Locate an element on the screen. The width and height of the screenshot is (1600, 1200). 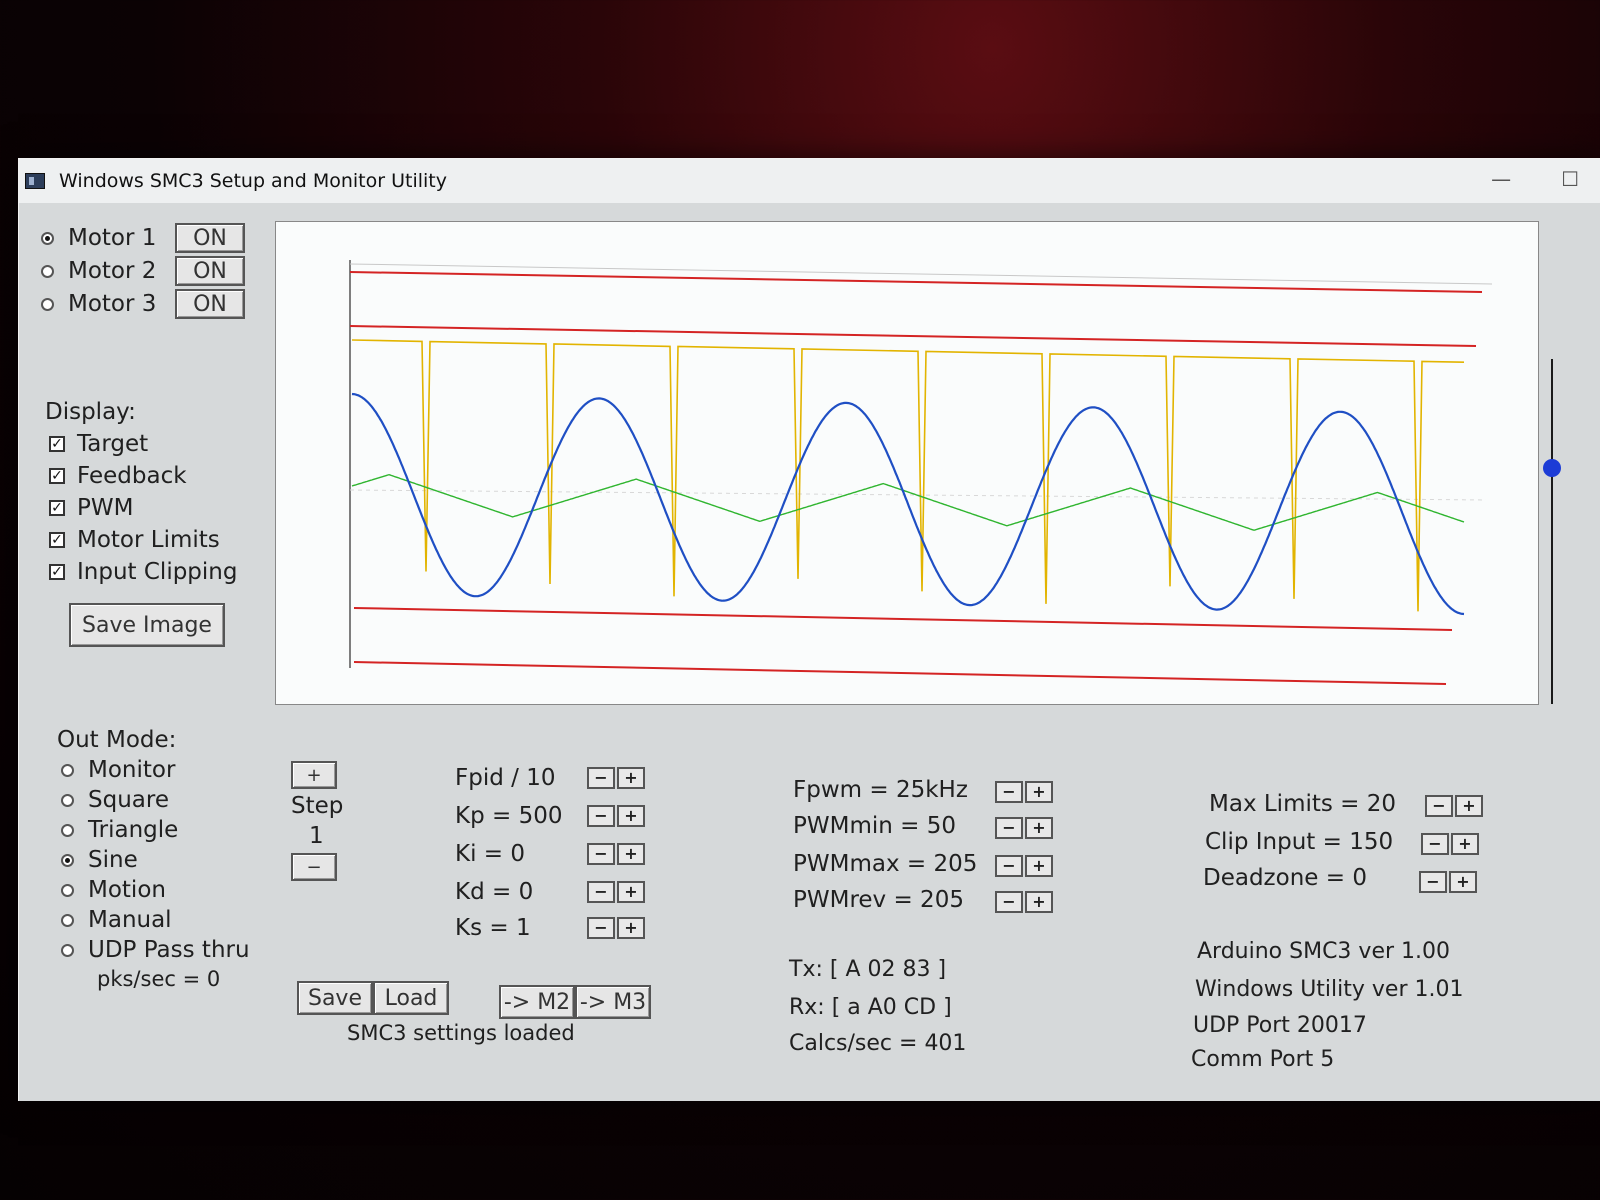
maximize-icon: ☐ is located at coordinates (1570, 179).